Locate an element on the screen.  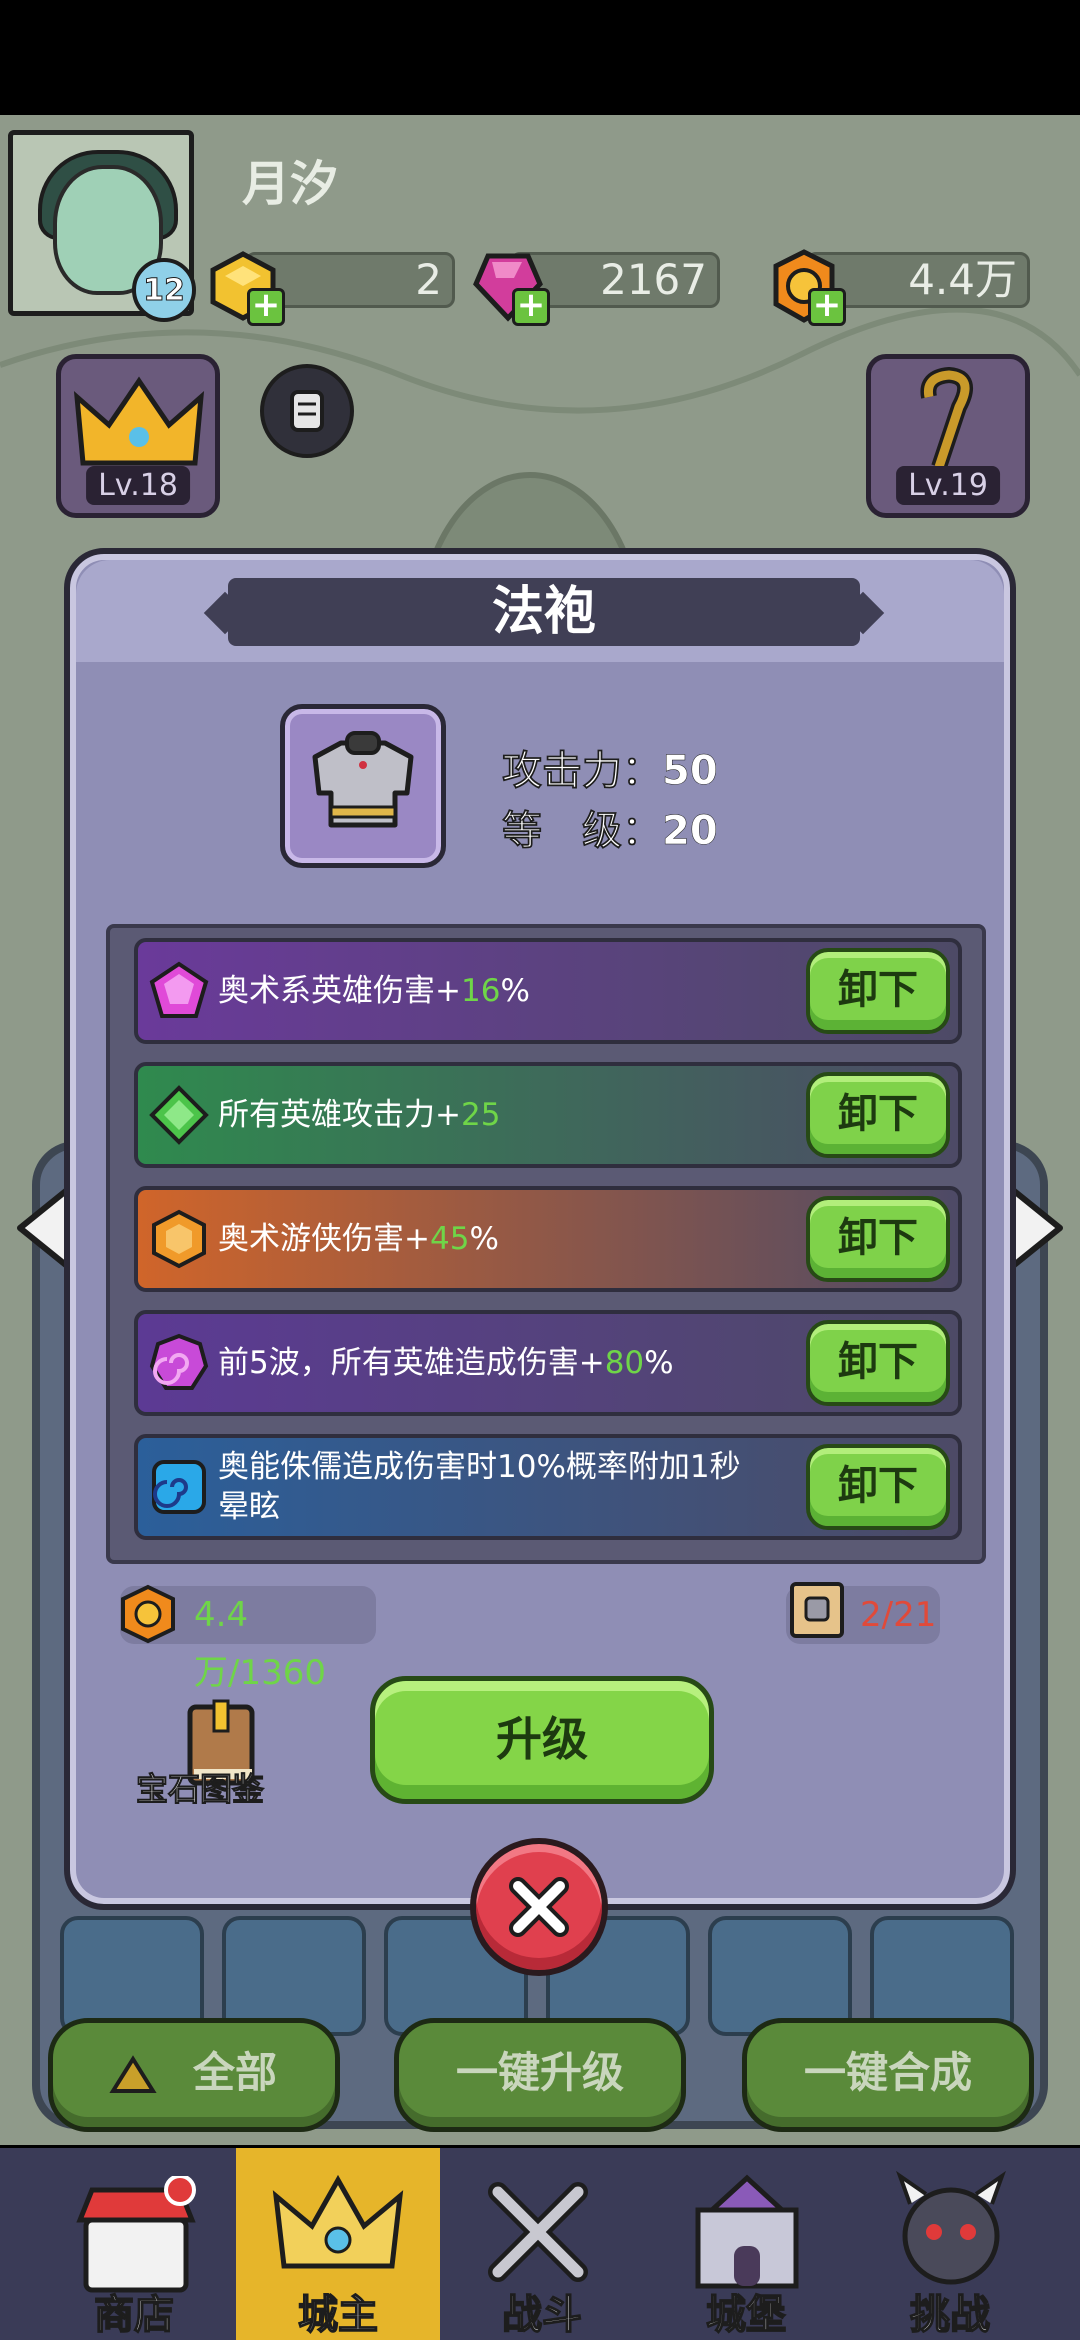
castle-icon is located at coordinates (747, 2231).